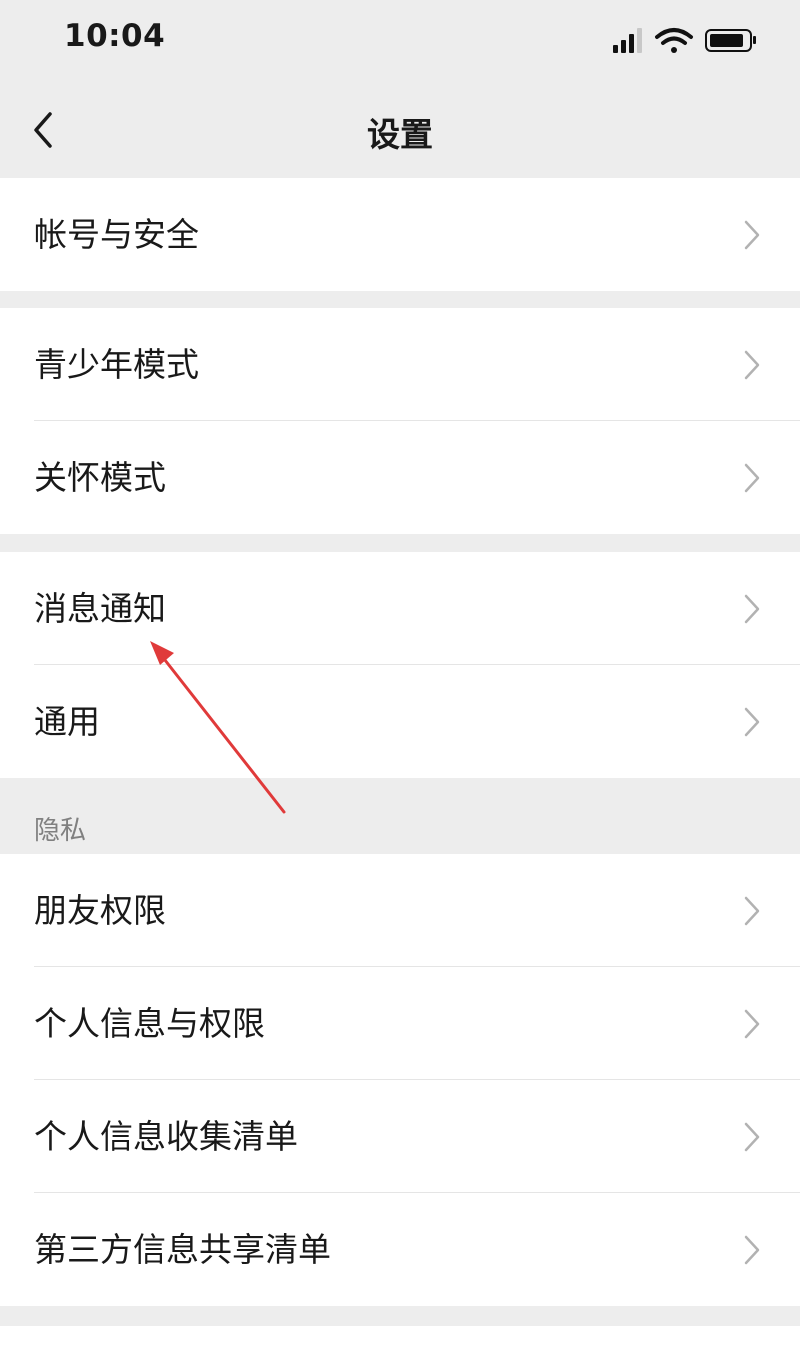  Describe the element at coordinates (116, 234) in the screenshot. I see `settings-item-label: 帐号与安全` at that location.